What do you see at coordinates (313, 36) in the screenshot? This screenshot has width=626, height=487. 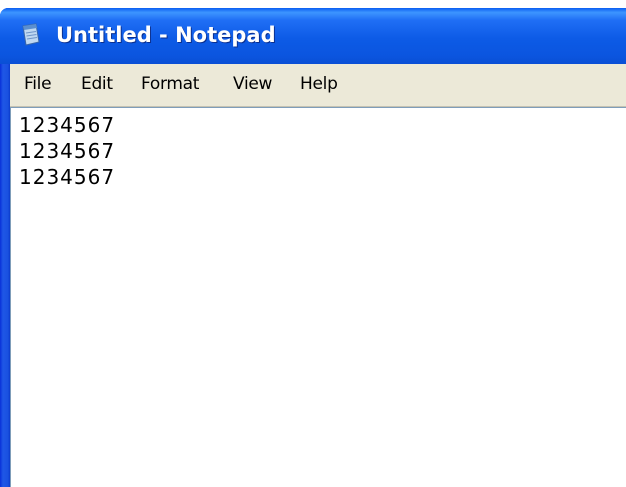 I see `title-bar: Untitled - Notepad` at bounding box center [313, 36].